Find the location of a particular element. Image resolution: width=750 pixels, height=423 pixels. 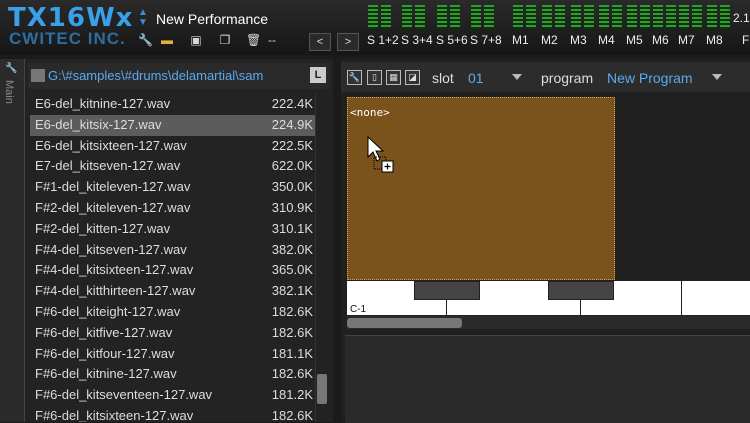

grid-view-icon: ▦ is located at coordinates (393, 77).